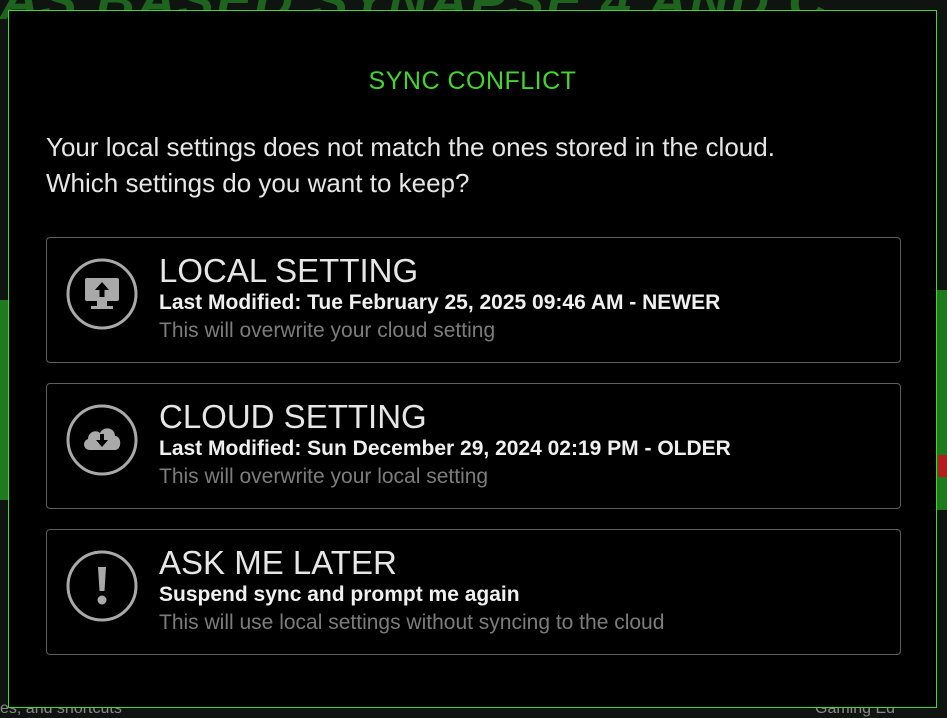 This screenshot has width=947, height=718. I want to click on local-setting-title: LOCAL SETTING, so click(289, 270).